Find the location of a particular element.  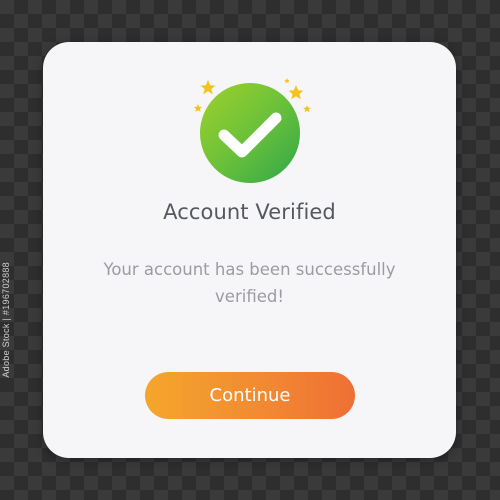

continue-button: Continue is located at coordinates (250, 395).